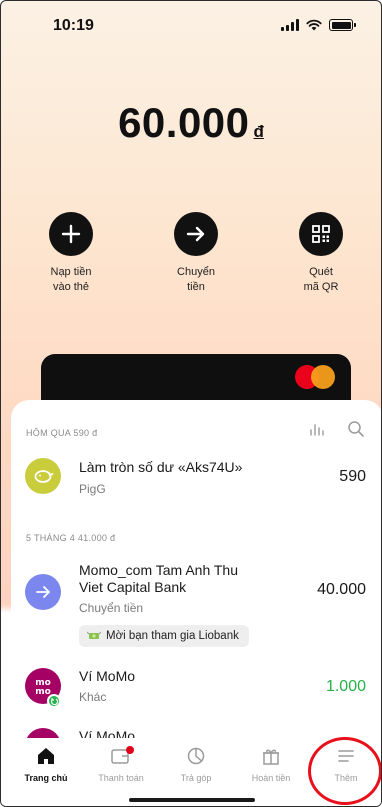 Image resolution: width=382 pixels, height=807 pixels. What do you see at coordinates (111, 608) in the screenshot?
I see `transaction-subtitle: Chuyển tiền` at bounding box center [111, 608].